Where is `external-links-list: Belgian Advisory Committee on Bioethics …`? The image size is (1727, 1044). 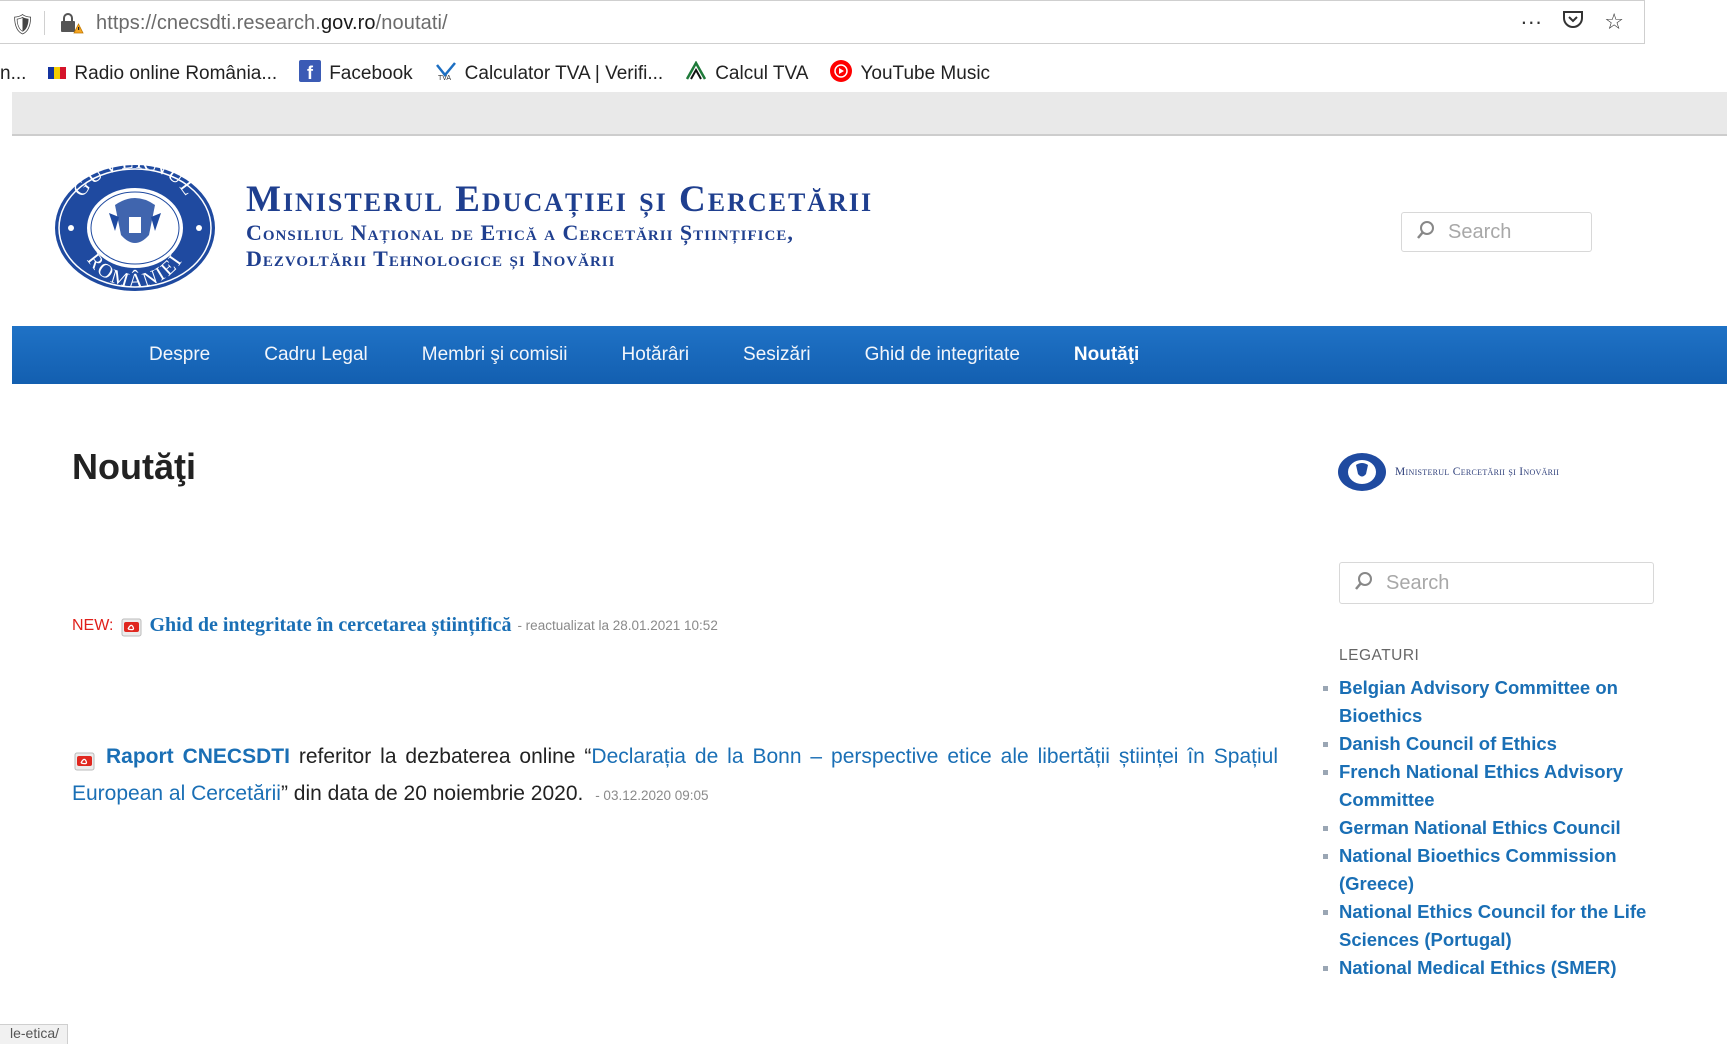 external-links-list: Belgian Advisory Committee on Bioethics … is located at coordinates (1488, 828).